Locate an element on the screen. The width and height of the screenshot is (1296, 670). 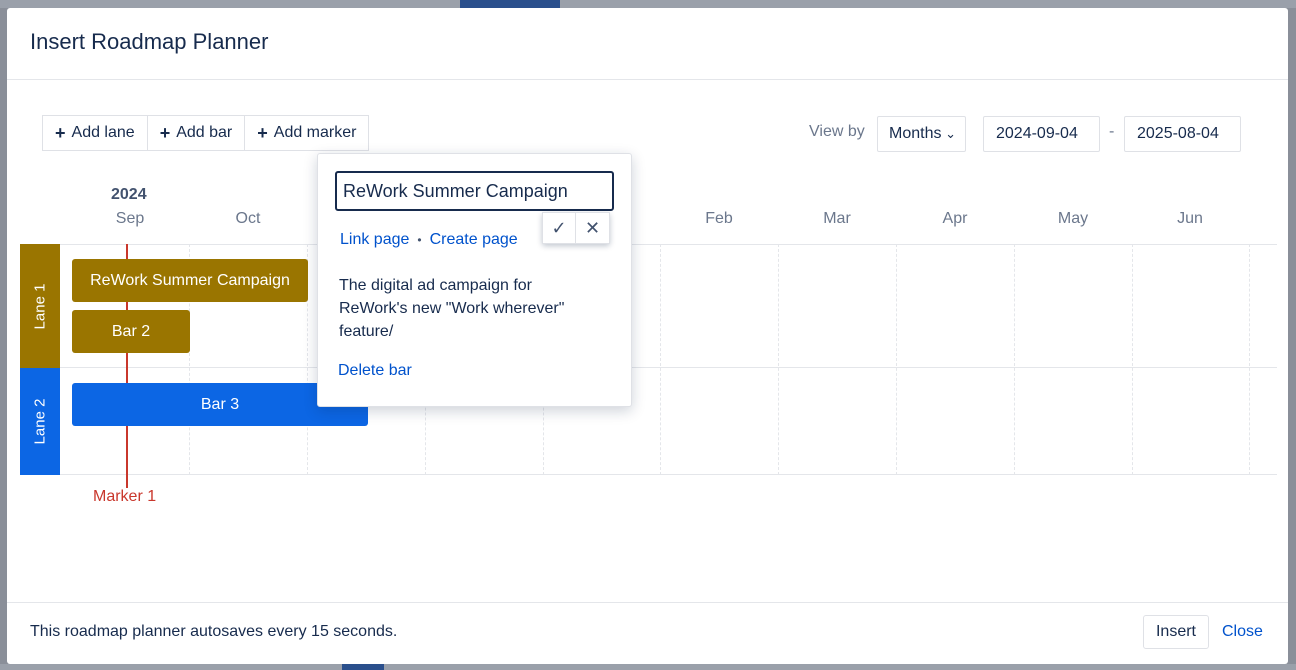
create-page-link: Create page is located at coordinates (474, 240).